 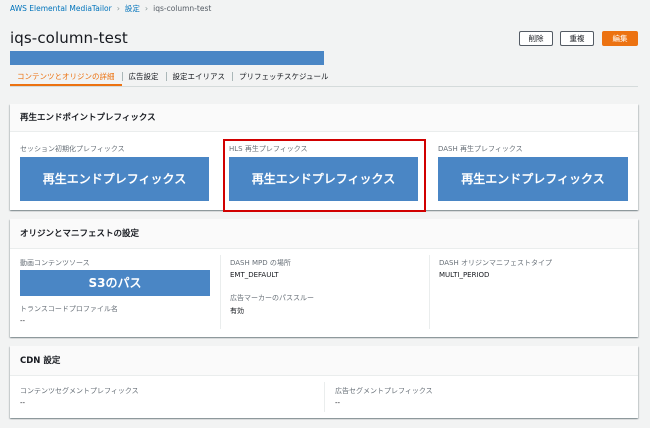 What do you see at coordinates (55, 263) in the screenshot?
I see `video-source-label: 動画コンテンツソース` at bounding box center [55, 263].